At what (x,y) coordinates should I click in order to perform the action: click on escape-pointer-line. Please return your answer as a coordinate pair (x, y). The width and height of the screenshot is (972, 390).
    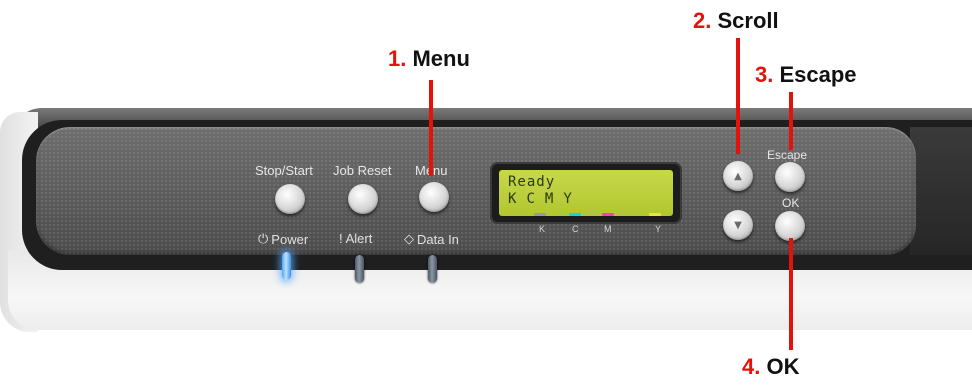
    Looking at the image, I should click on (791, 121).